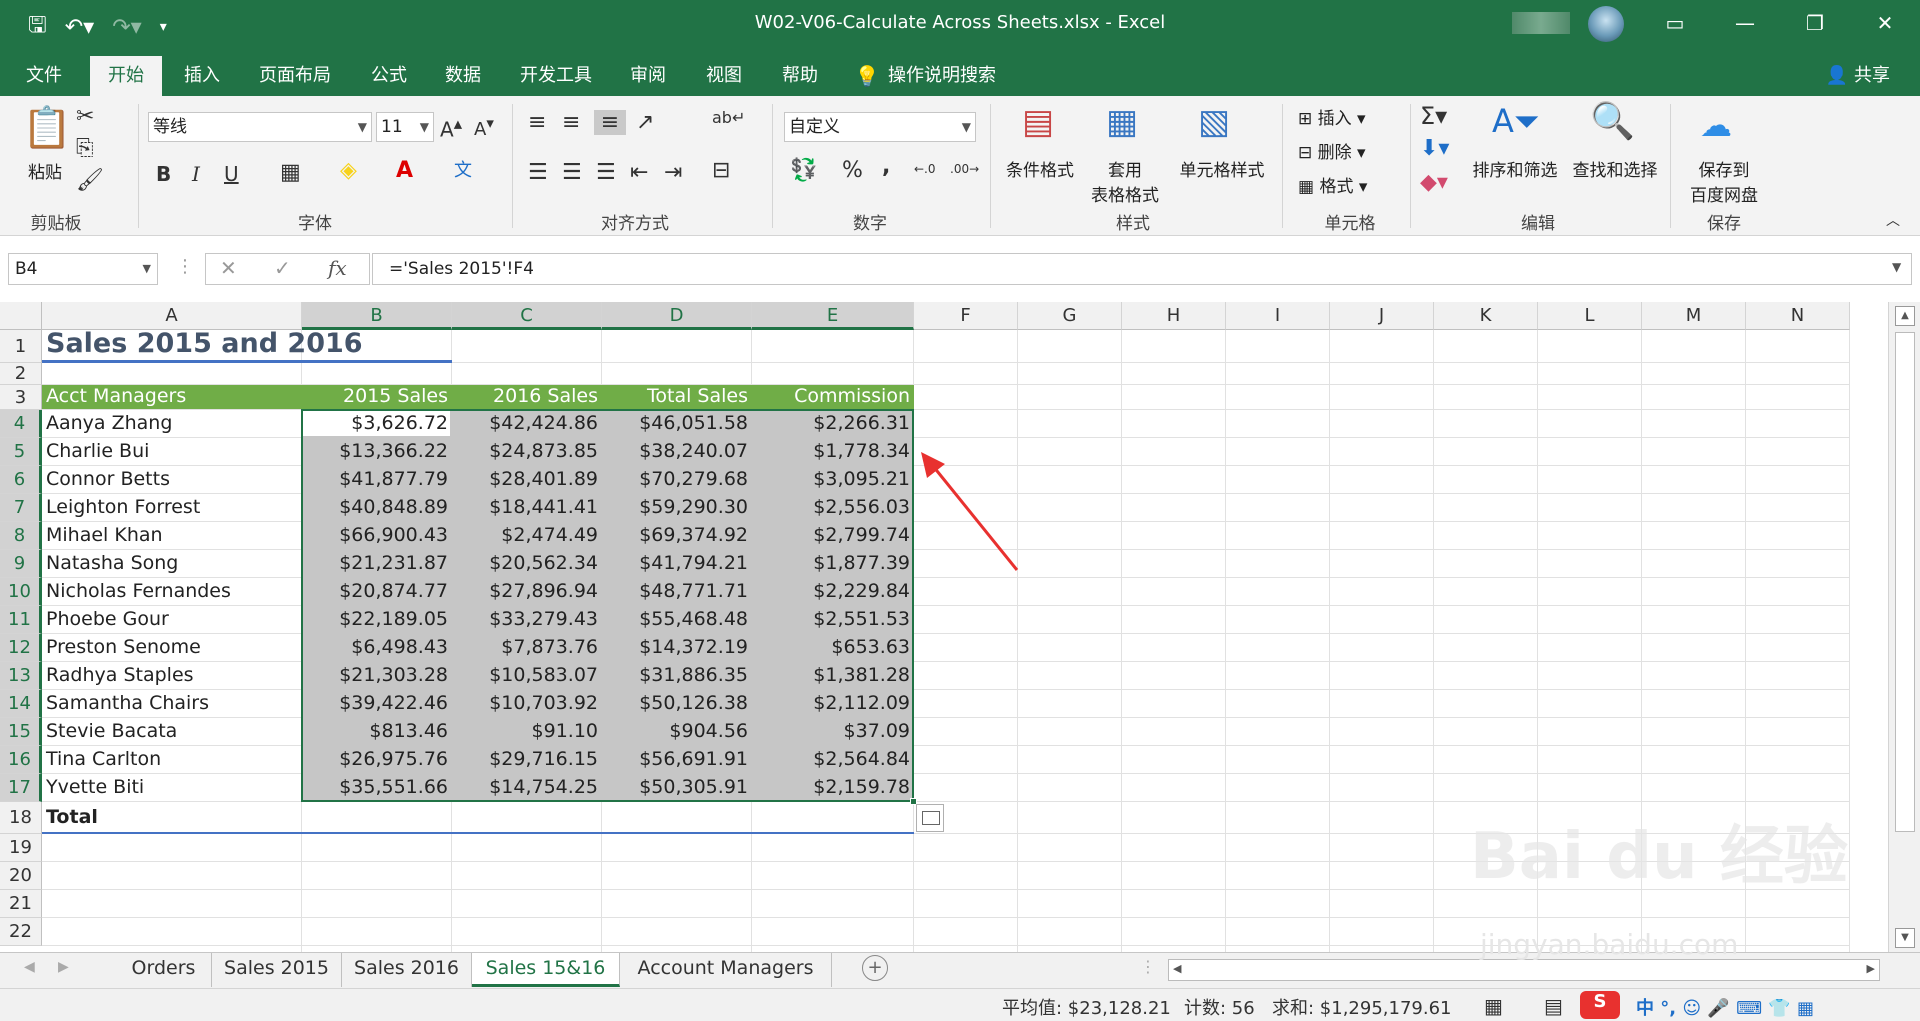  Describe the element at coordinates (90, 180) in the screenshot. I see `format-painter-icon: 🖌` at that location.